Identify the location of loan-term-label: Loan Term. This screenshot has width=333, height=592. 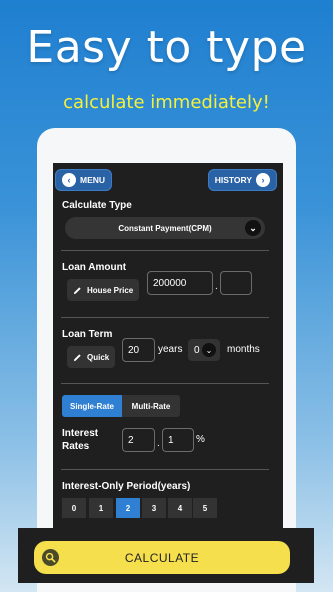
(87, 334).